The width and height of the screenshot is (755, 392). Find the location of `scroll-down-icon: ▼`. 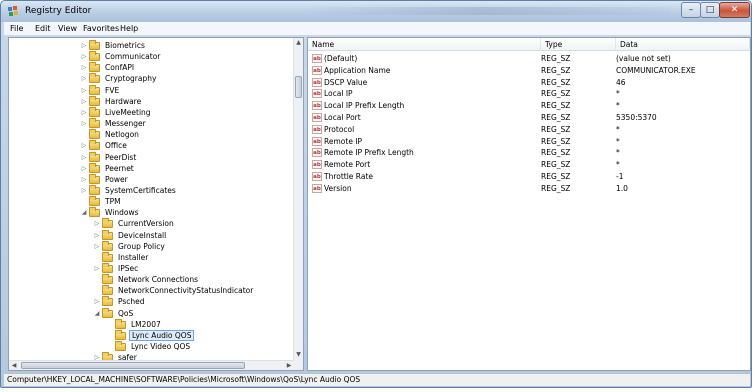

scroll-down-icon: ▼ is located at coordinates (298, 355).